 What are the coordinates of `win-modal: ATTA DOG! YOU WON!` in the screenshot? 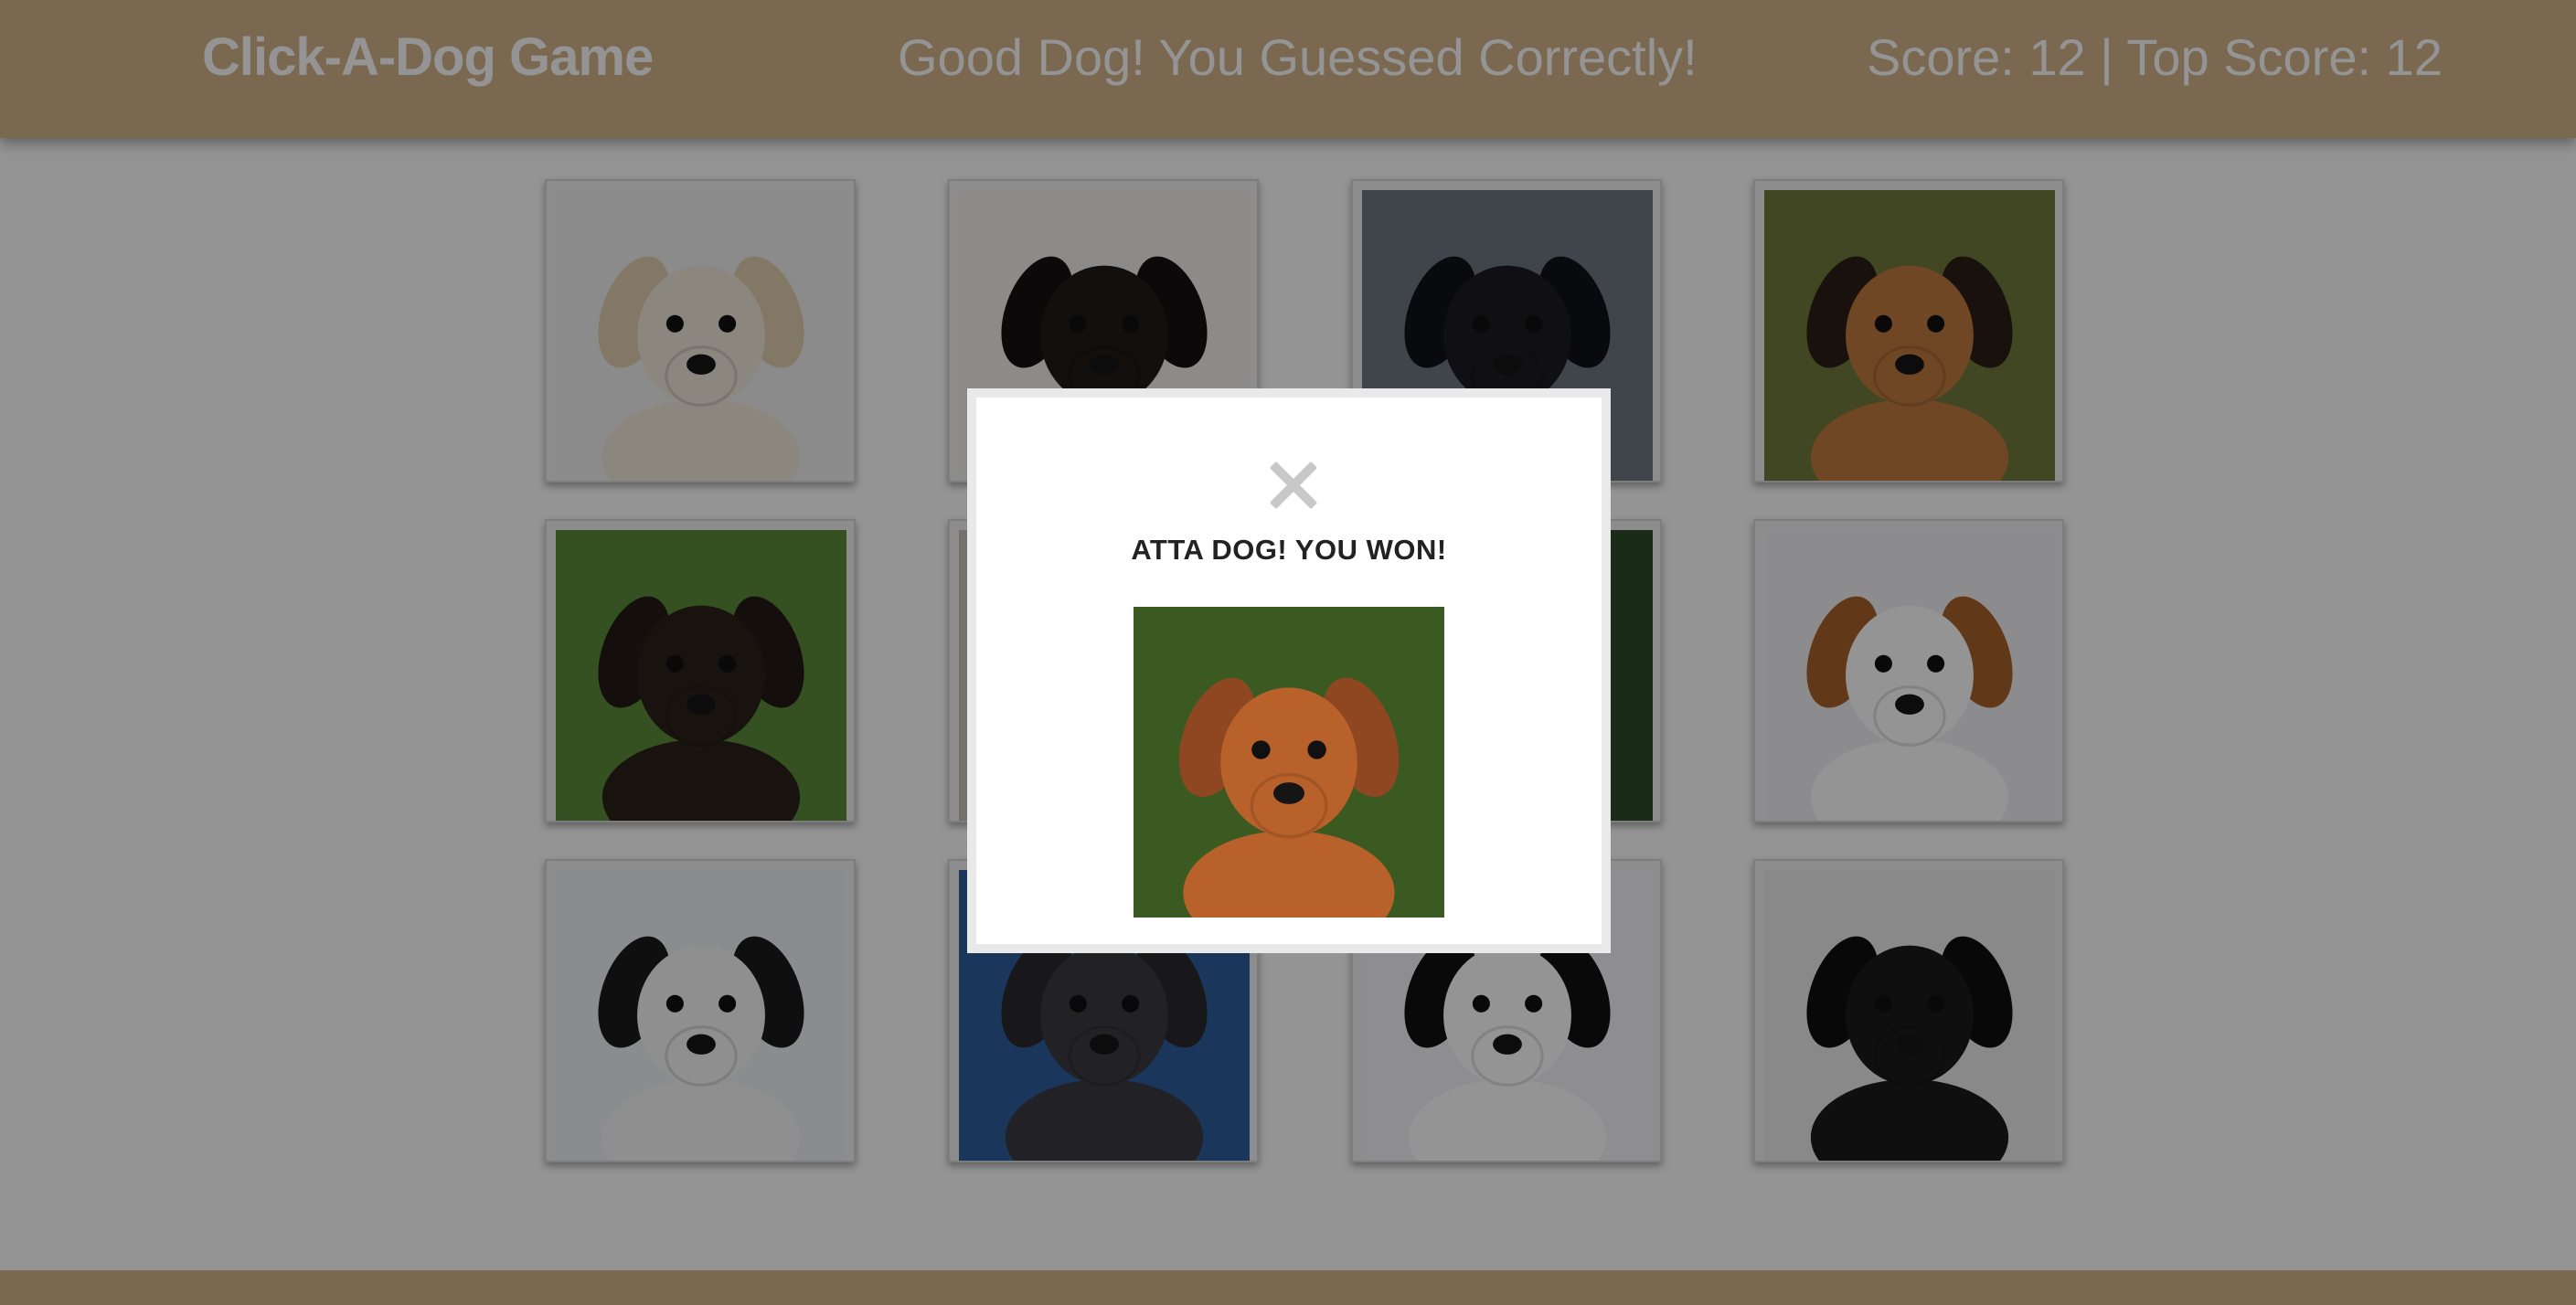 It's located at (1289, 670).